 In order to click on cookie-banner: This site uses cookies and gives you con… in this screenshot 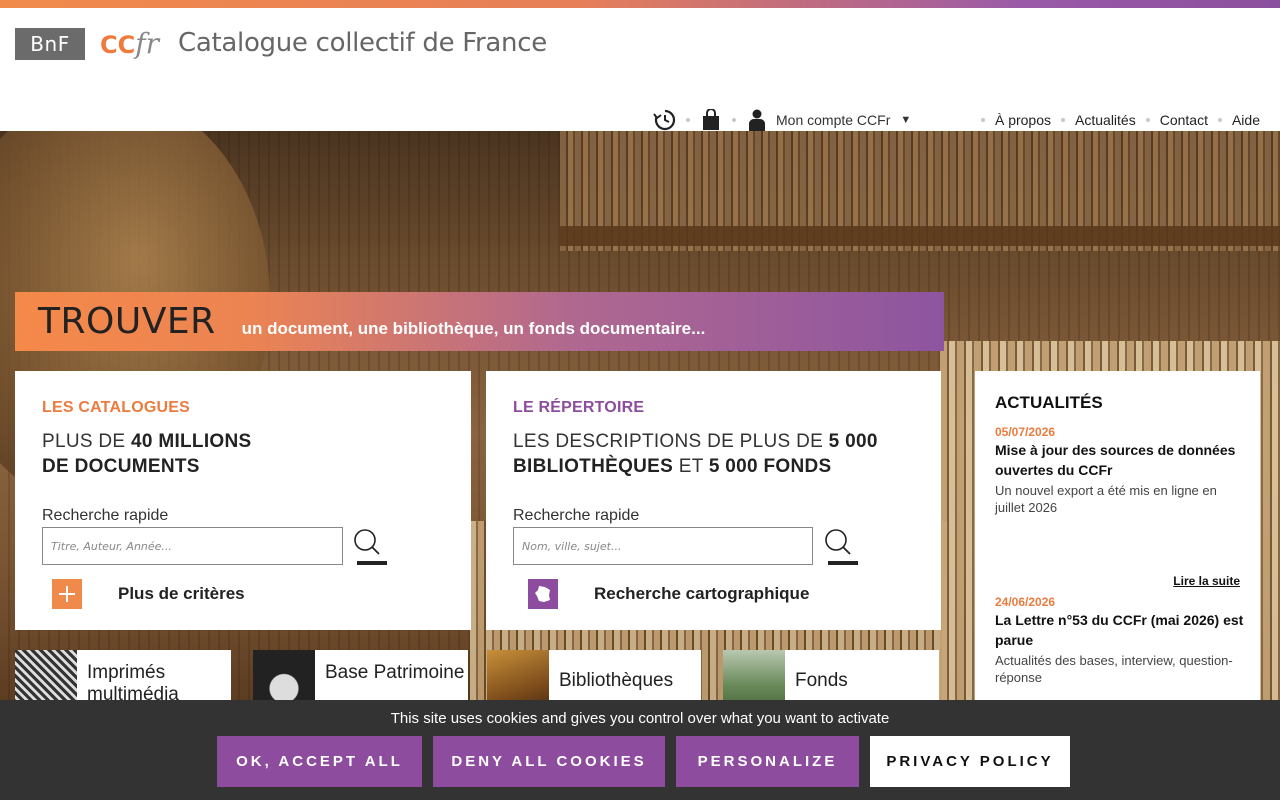, I will do `click(640, 750)`.